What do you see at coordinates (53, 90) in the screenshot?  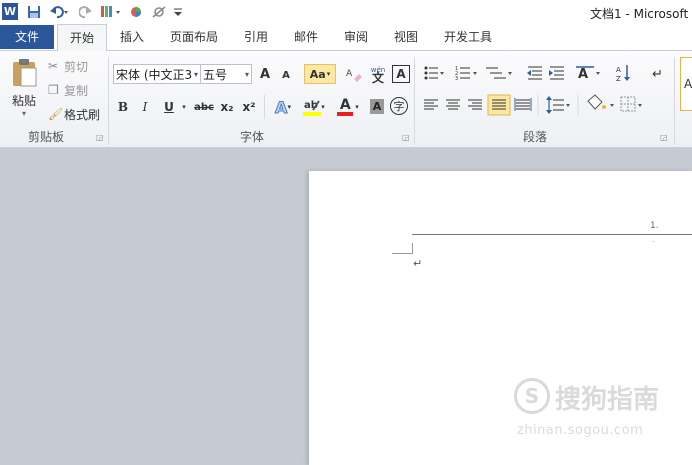 I see `copy-icon: ❐` at bounding box center [53, 90].